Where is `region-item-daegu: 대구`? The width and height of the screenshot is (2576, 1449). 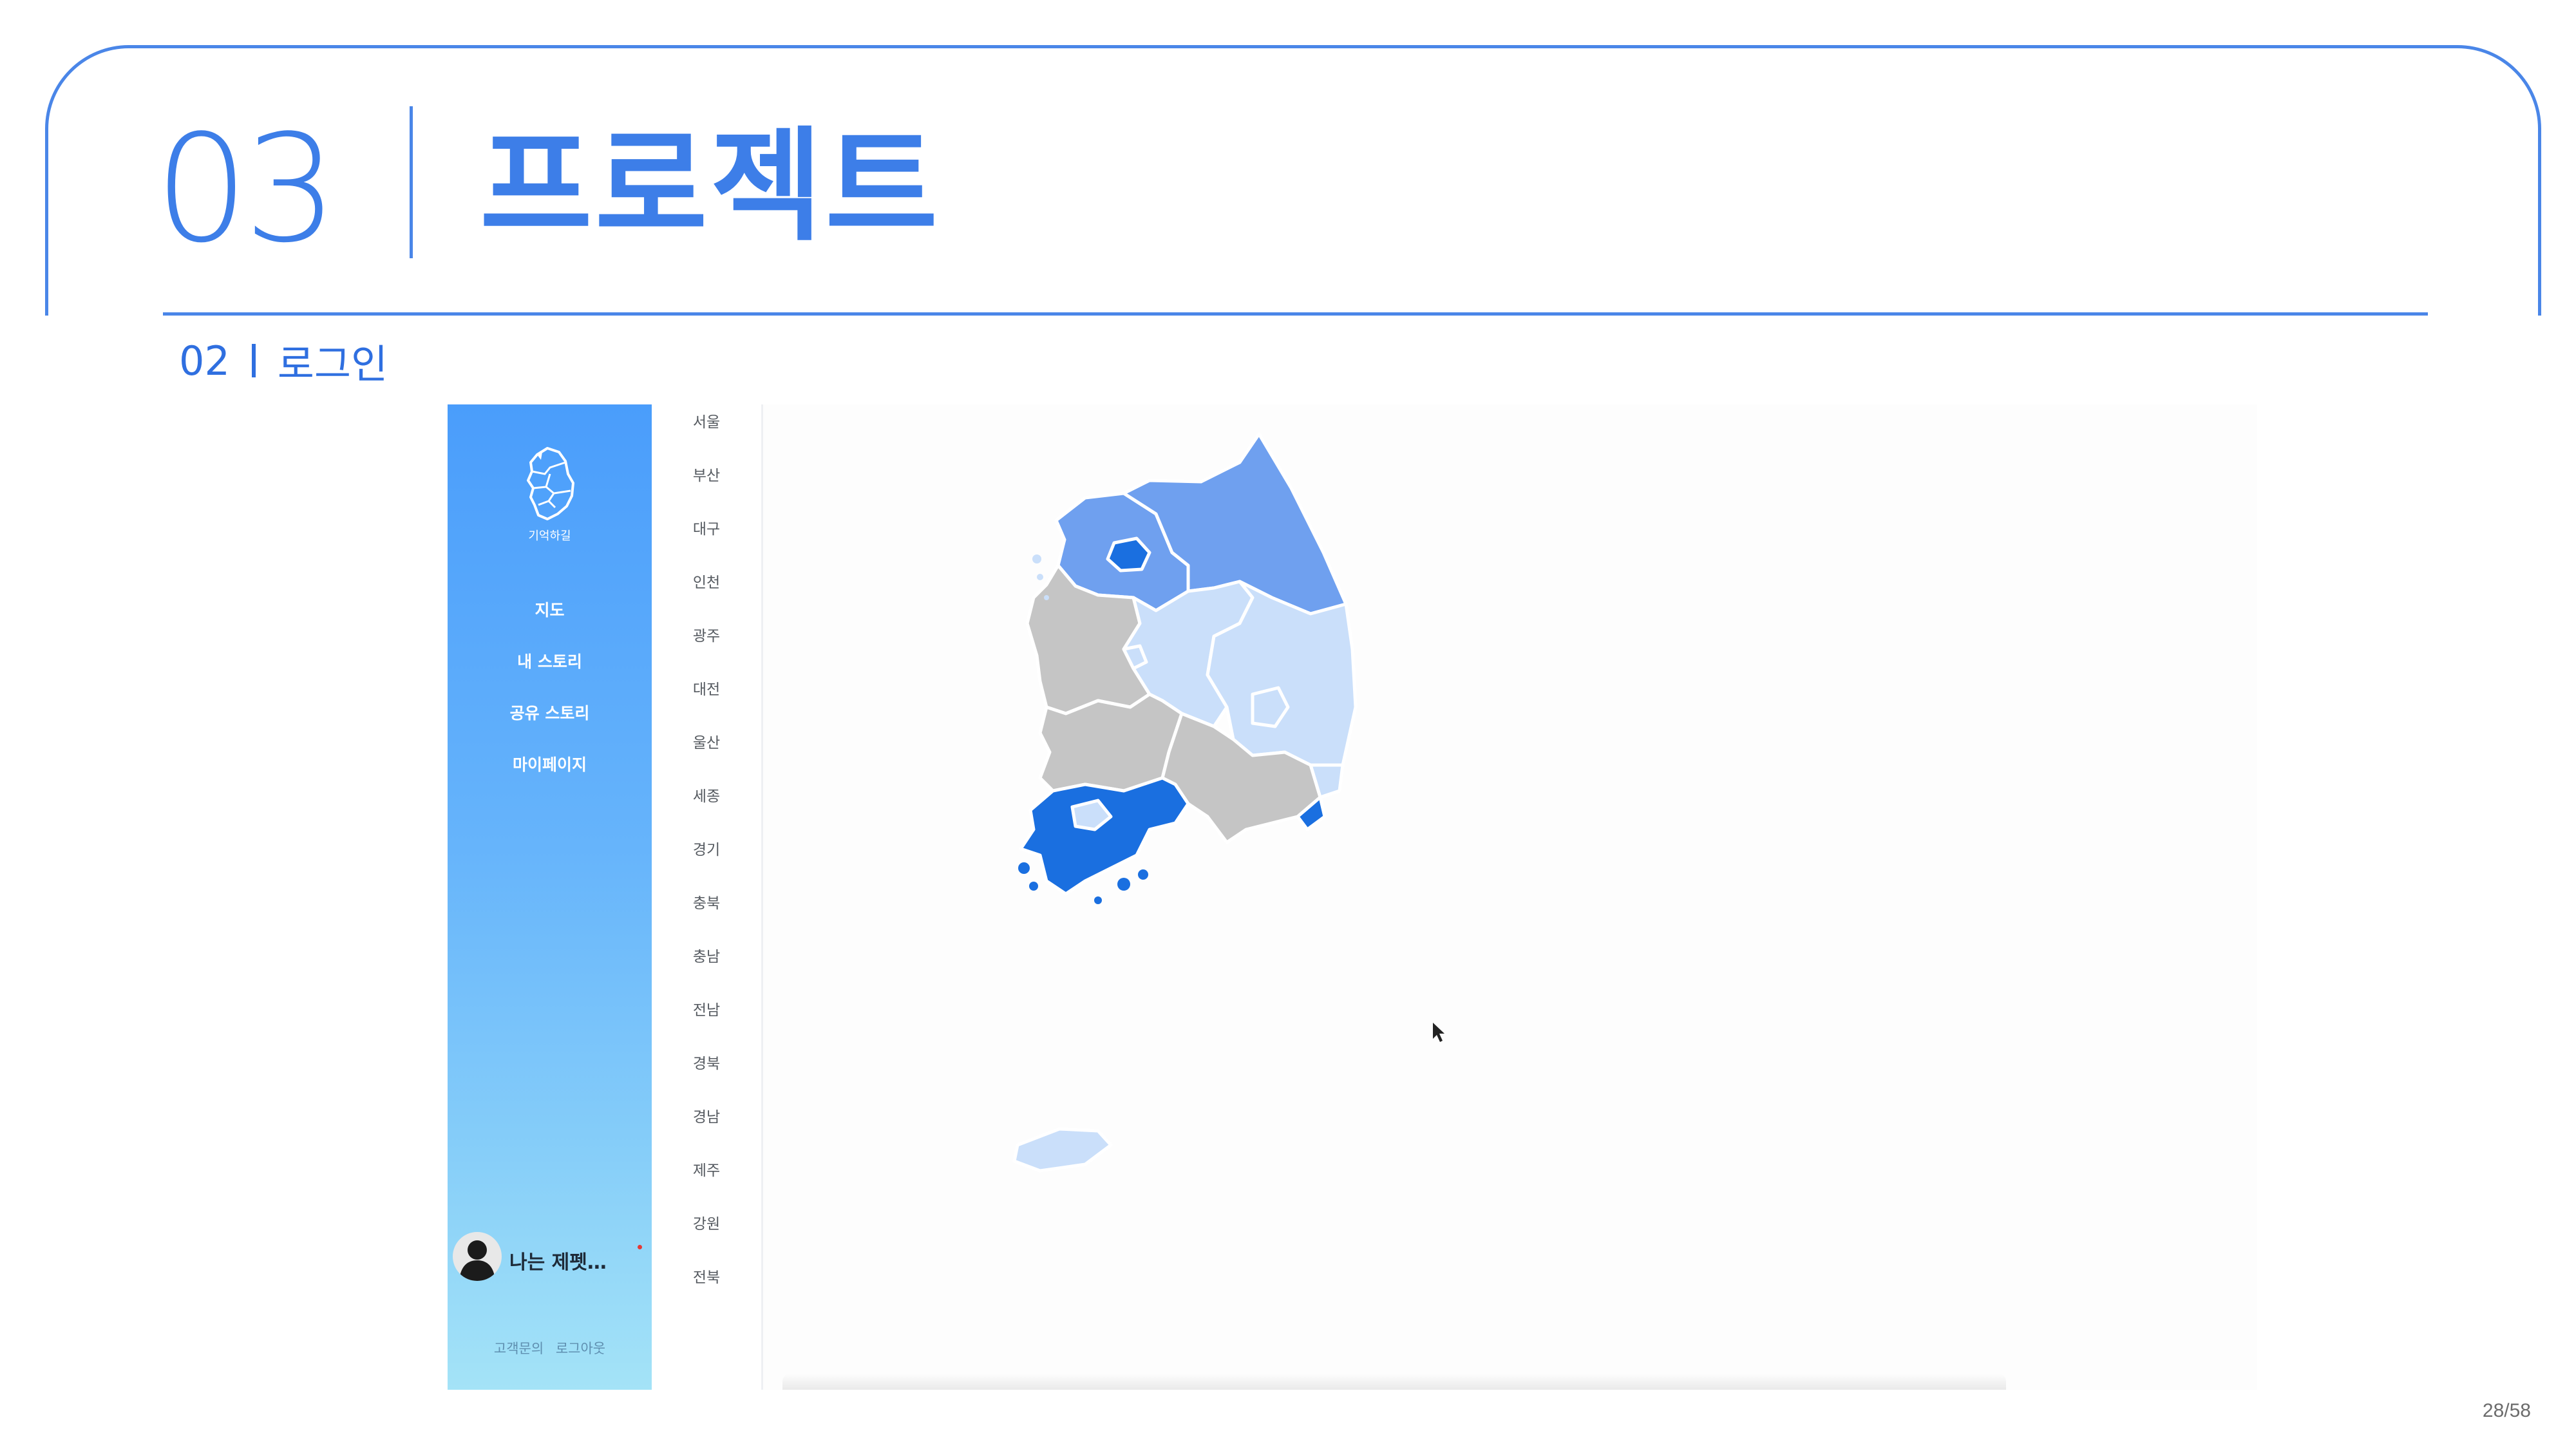
region-item-daegu: 대구 is located at coordinates (707, 527).